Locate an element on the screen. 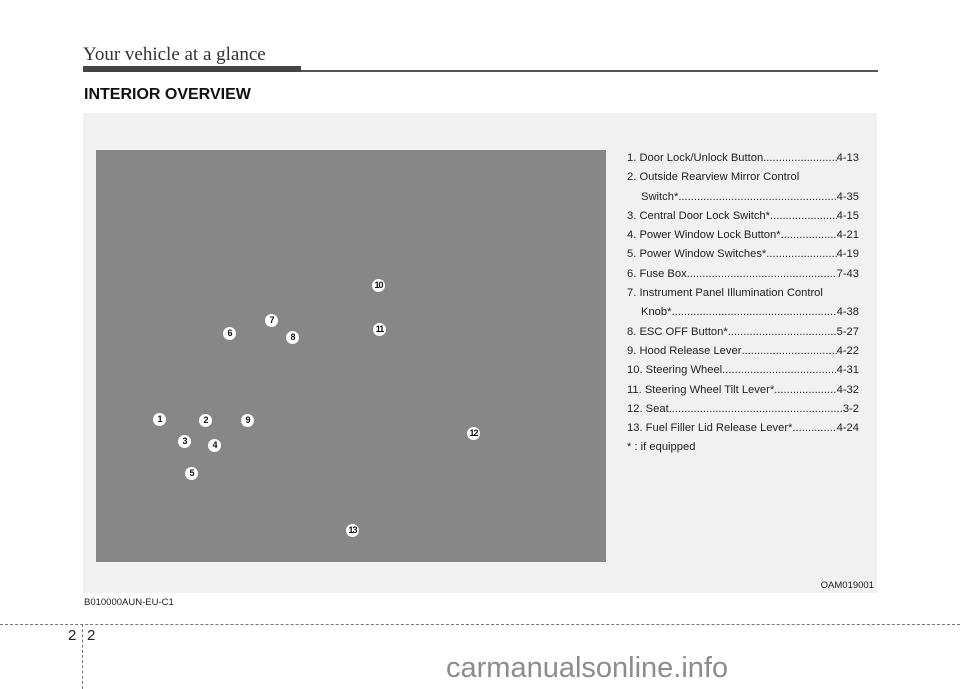 The image size is (960, 689). legend-item-label: 12. Seat is located at coordinates (648, 408).